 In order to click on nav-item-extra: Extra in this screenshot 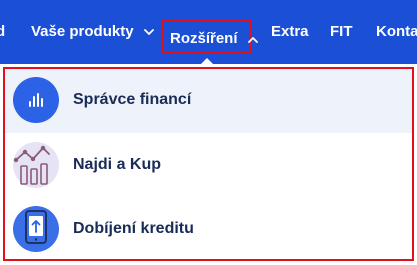, I will do `click(290, 32)`.